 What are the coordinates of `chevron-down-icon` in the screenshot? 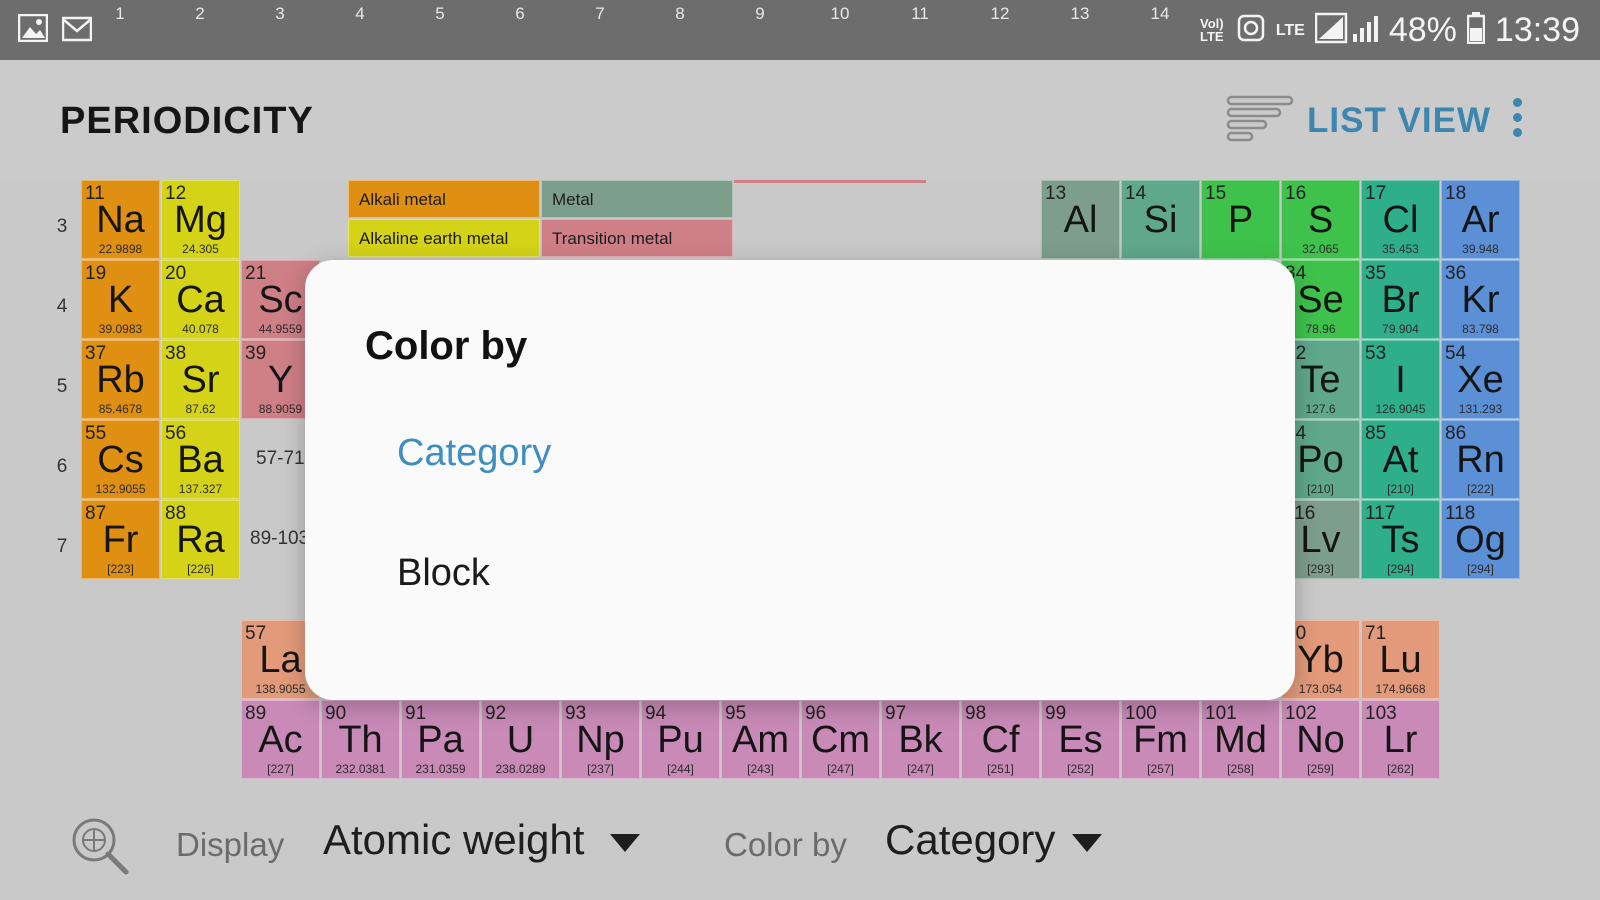 It's located at (1087, 843).